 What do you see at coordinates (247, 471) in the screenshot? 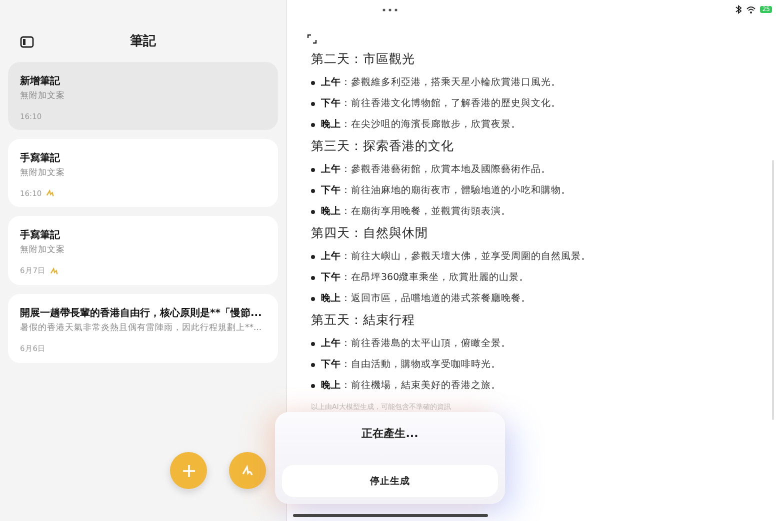
I see `squiggle-icon` at bounding box center [247, 471].